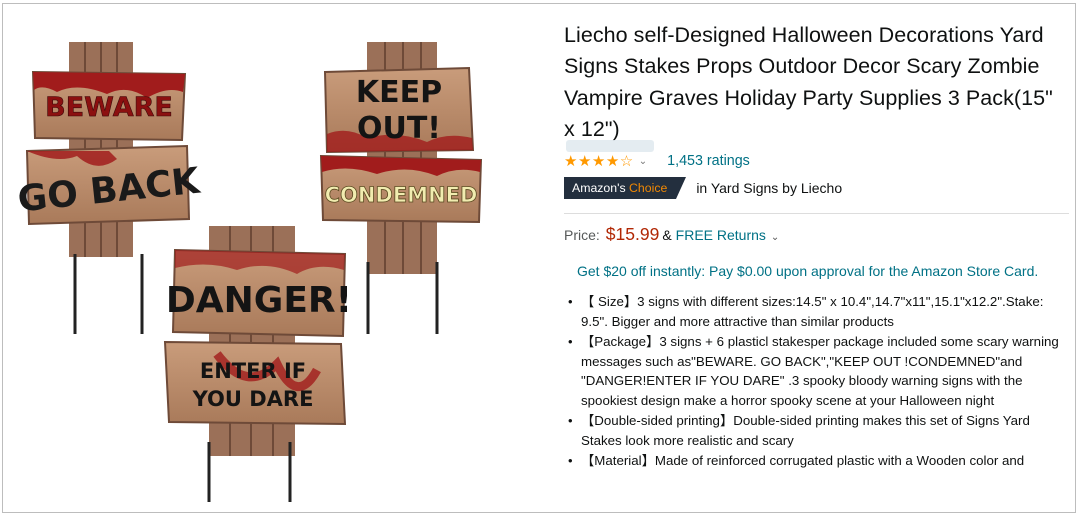  What do you see at coordinates (253, 371) in the screenshot?
I see `sign-text-enter-if: ENTER IF` at bounding box center [253, 371].